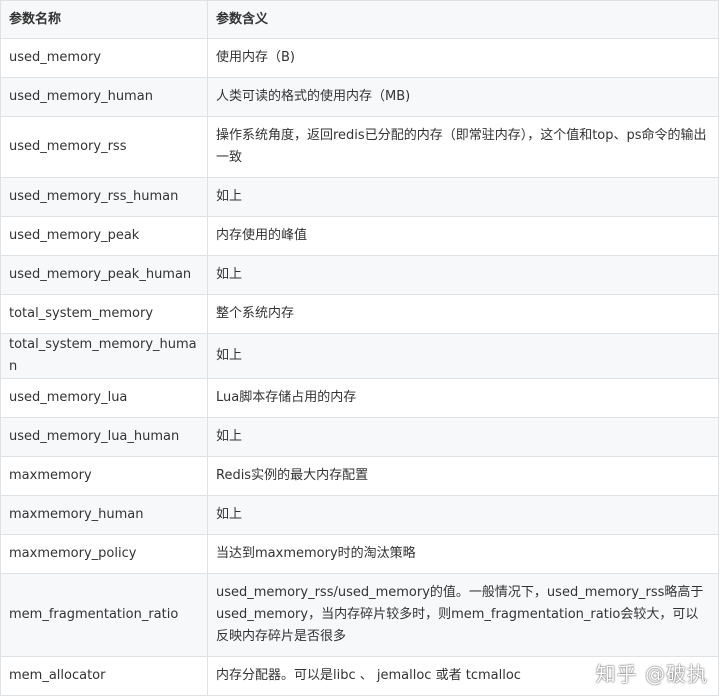  I want to click on table-row: used_memory_human 人类可读的格式的使用内存（MB), so click(359, 97).